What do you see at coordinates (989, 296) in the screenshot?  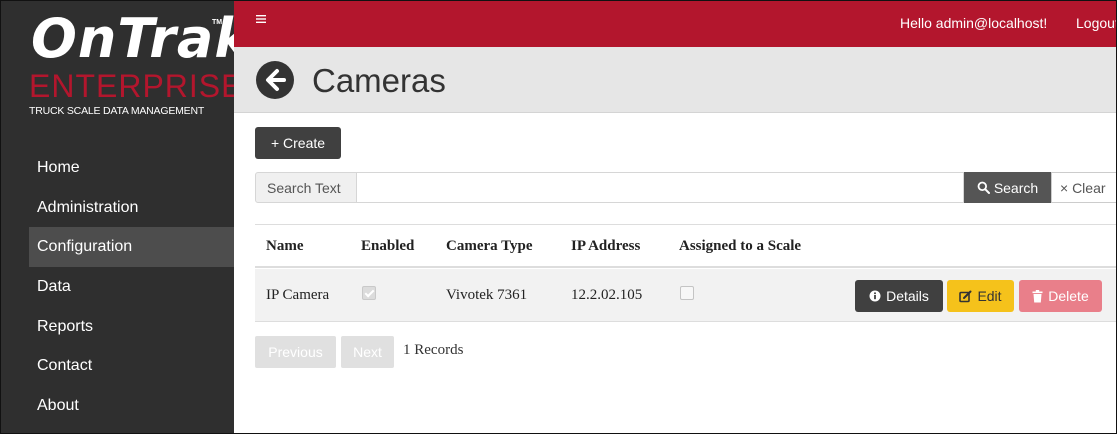 I see `edit-button-label: Edit` at bounding box center [989, 296].